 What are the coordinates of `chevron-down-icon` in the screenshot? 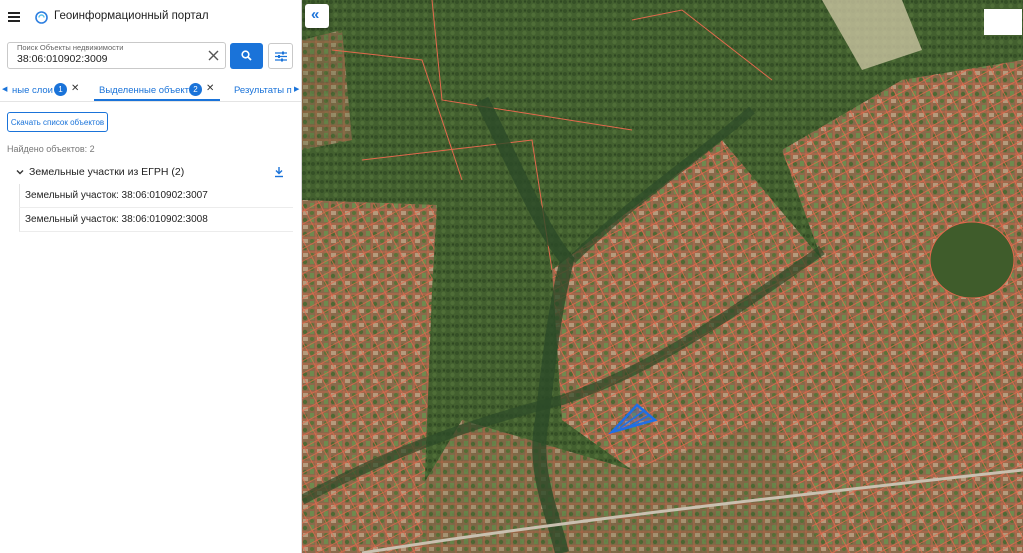 It's located at (20, 172).